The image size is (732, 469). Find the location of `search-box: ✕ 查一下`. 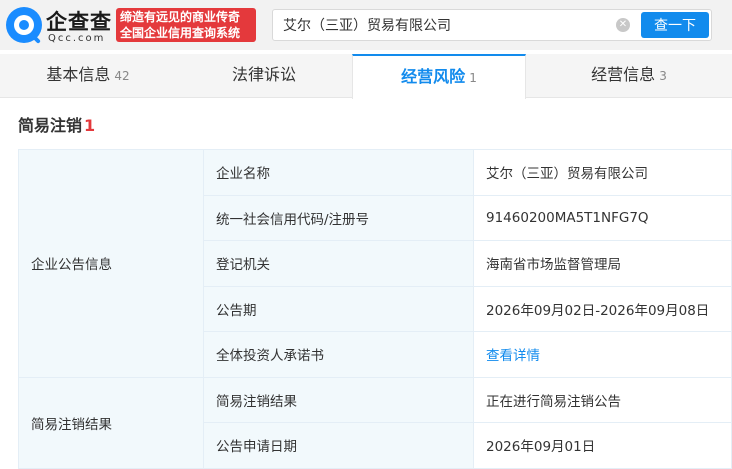

search-box: ✕ 查一下 is located at coordinates (492, 25).